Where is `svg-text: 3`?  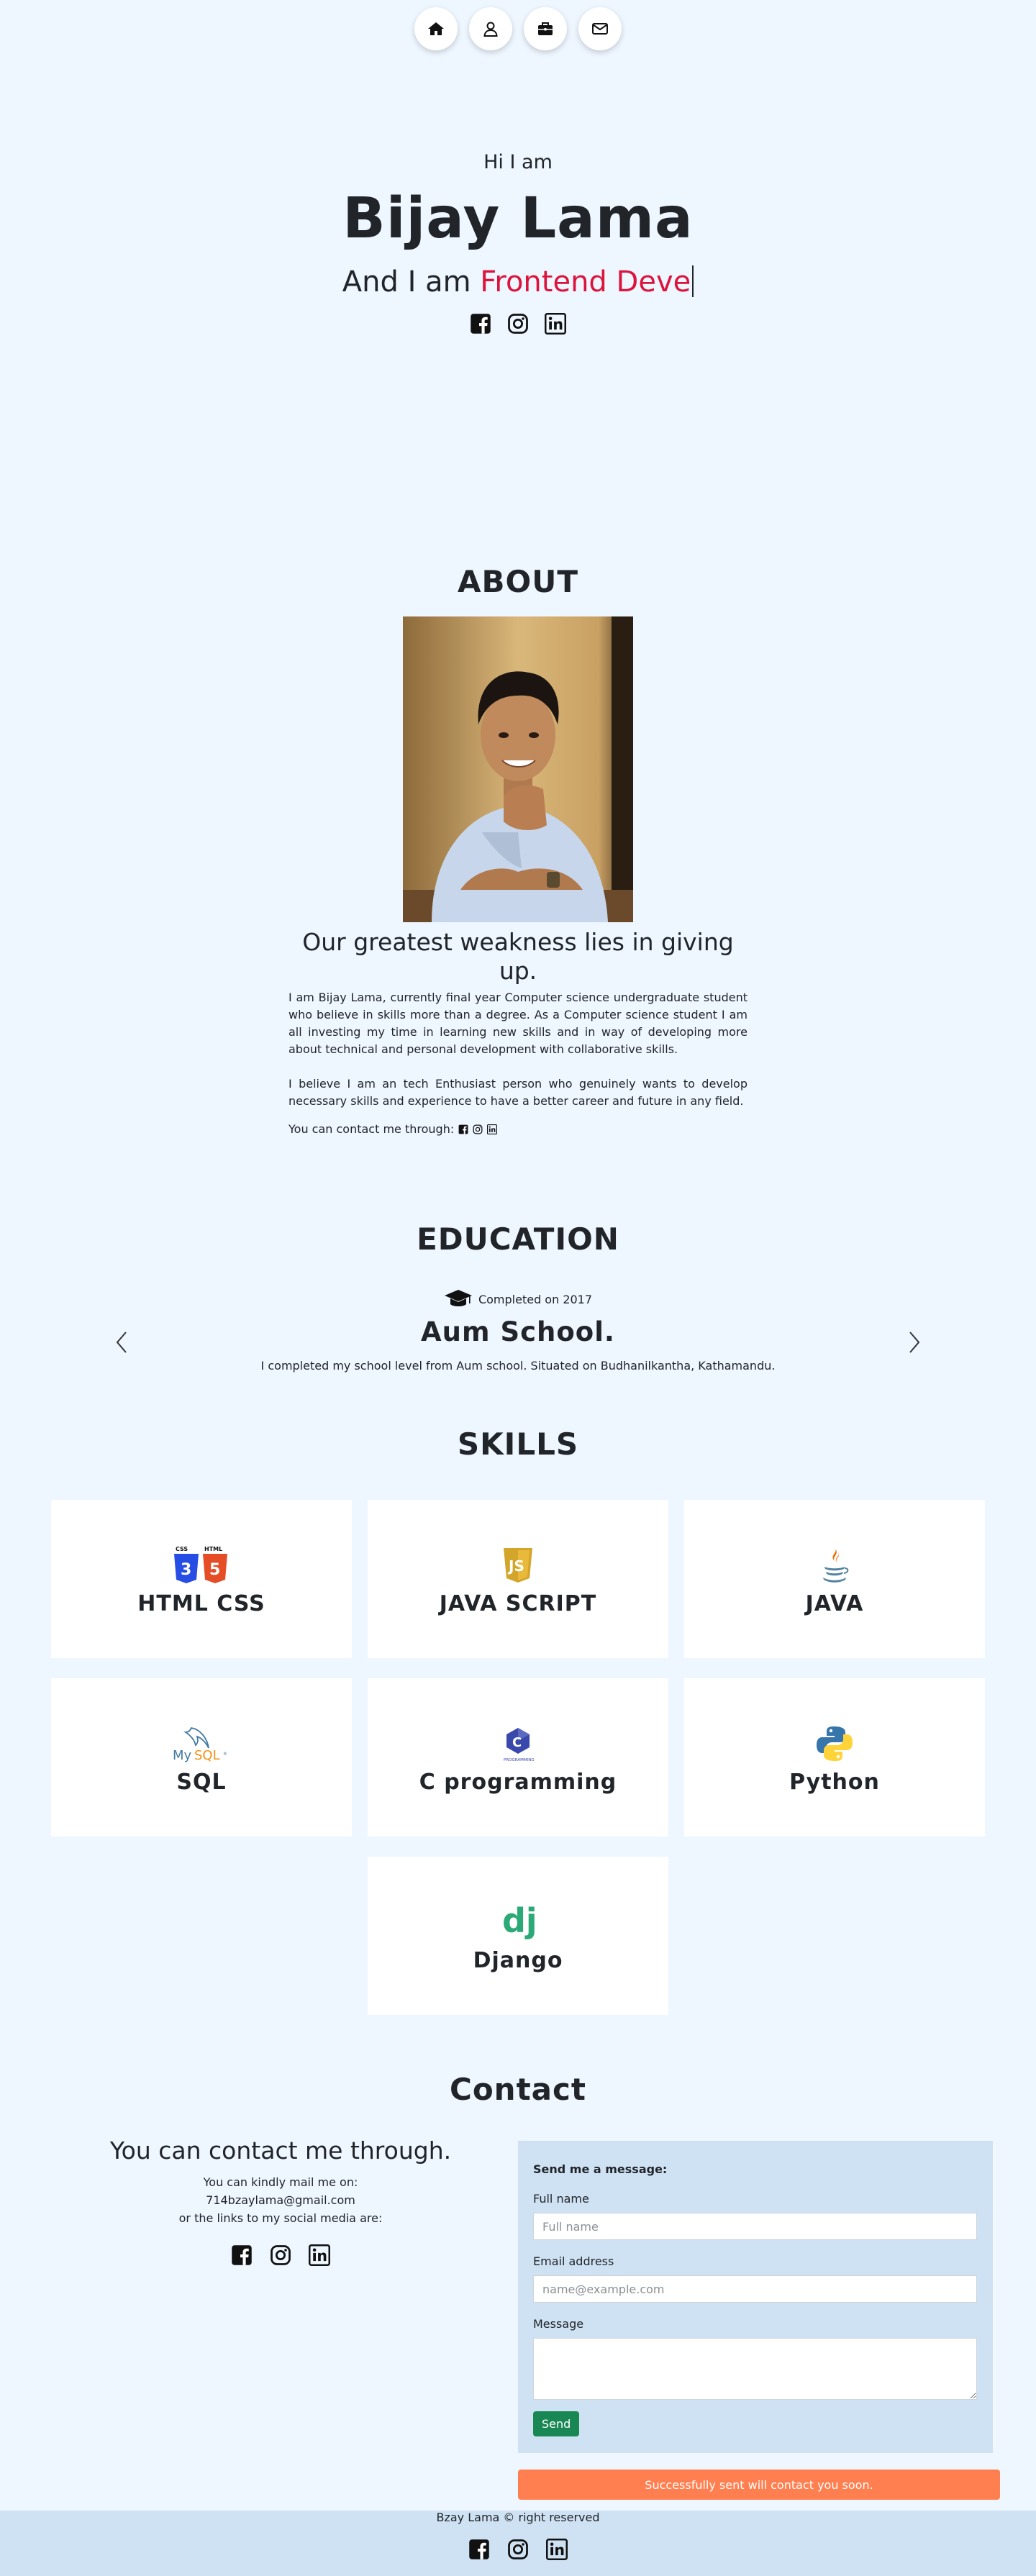 svg-text: 3 is located at coordinates (186, 1570).